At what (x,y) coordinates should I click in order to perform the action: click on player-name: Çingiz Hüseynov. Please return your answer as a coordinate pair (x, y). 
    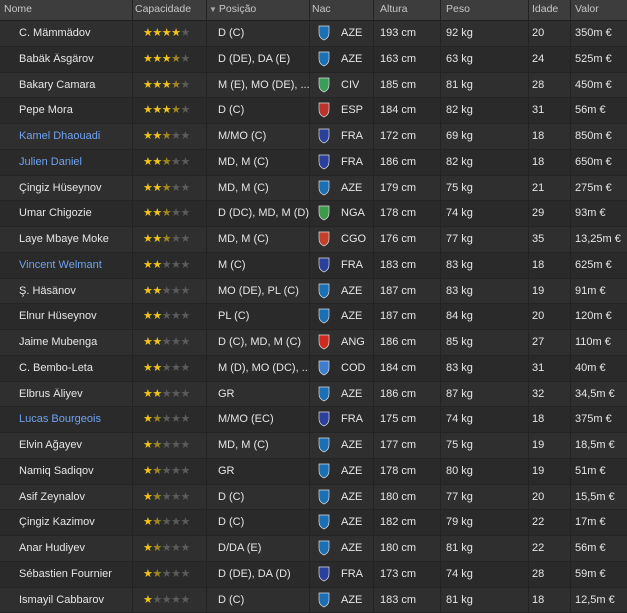
    Looking at the image, I should click on (76, 188).